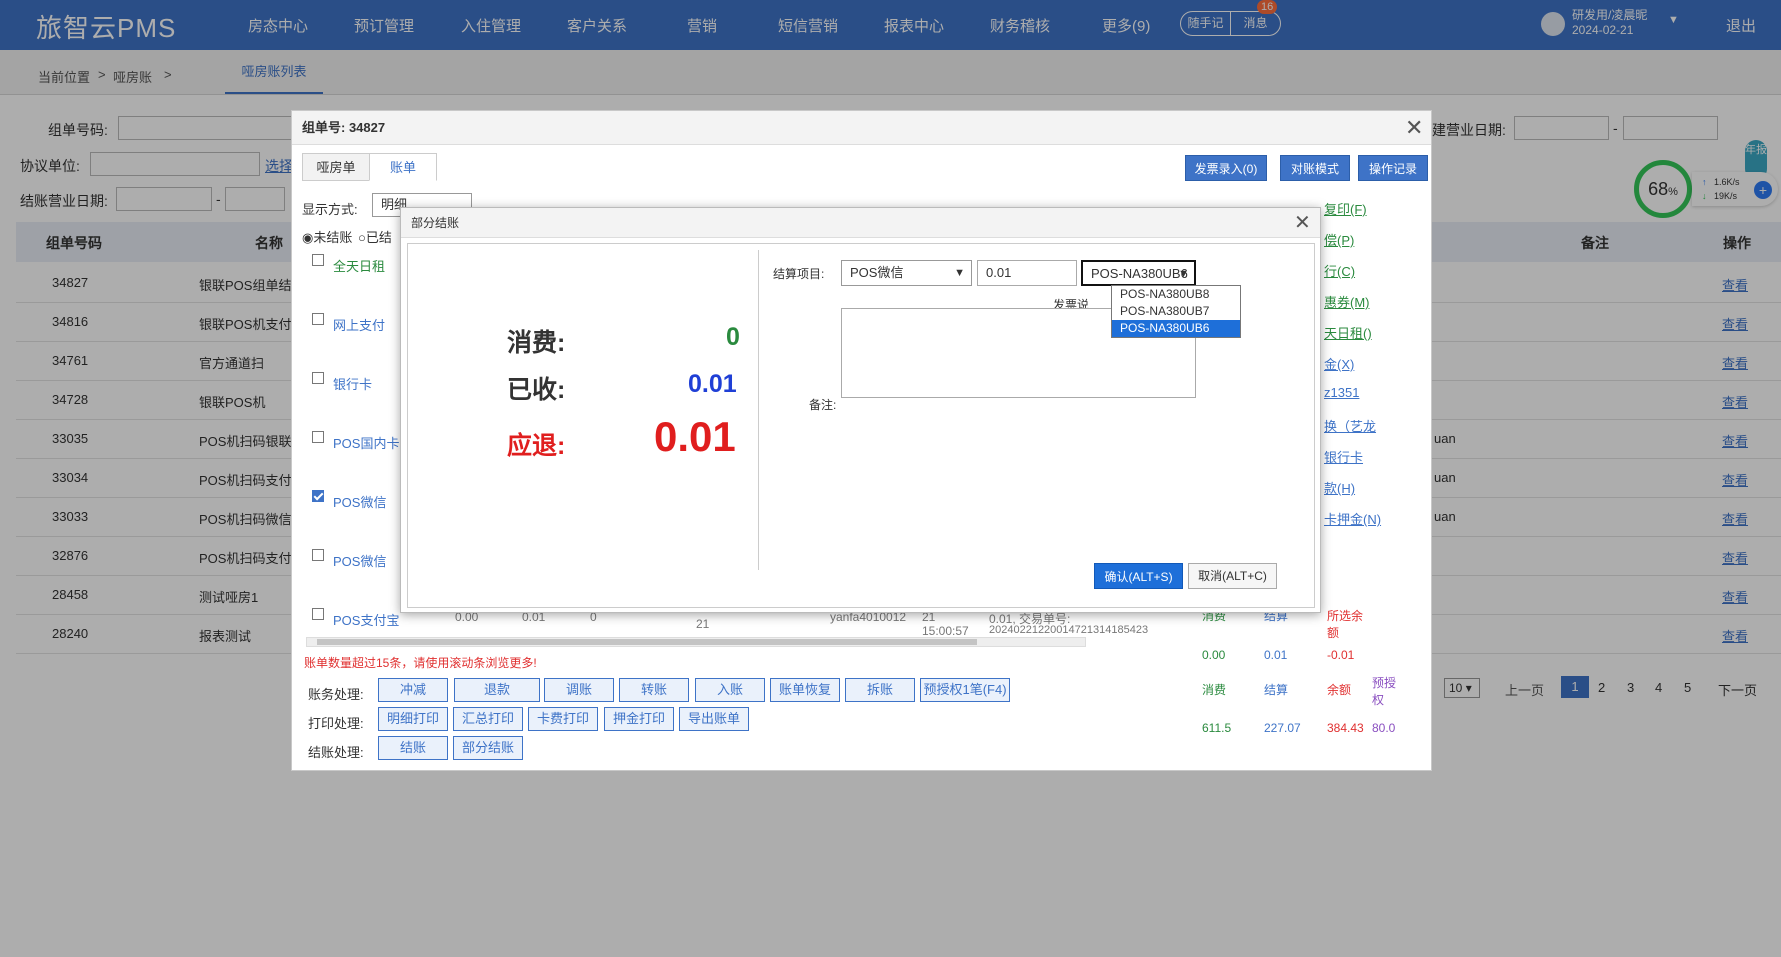 This screenshot has width=1781, height=957. I want to click on actions-label: 账务处理:, so click(336, 694).